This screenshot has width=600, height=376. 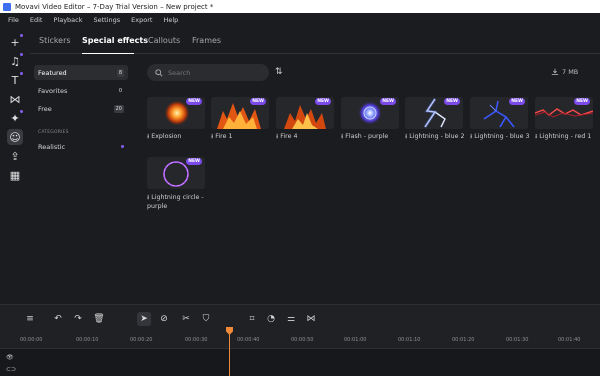 I want to click on category-label: Free, so click(x=45, y=108).